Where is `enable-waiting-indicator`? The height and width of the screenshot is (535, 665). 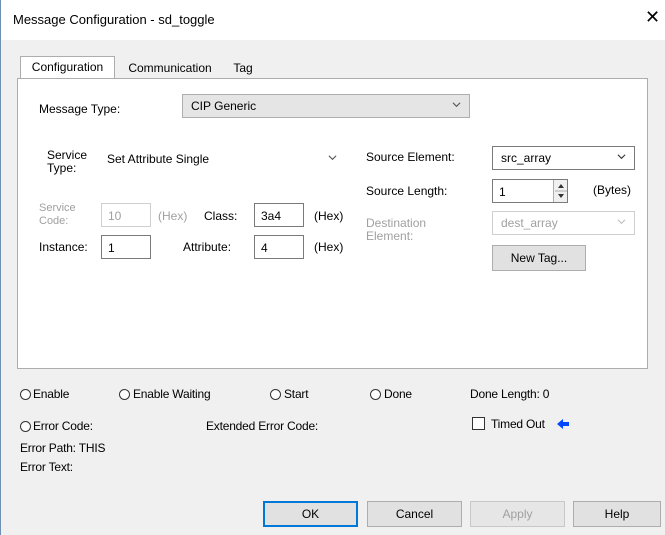
enable-waiting-indicator is located at coordinates (124, 394).